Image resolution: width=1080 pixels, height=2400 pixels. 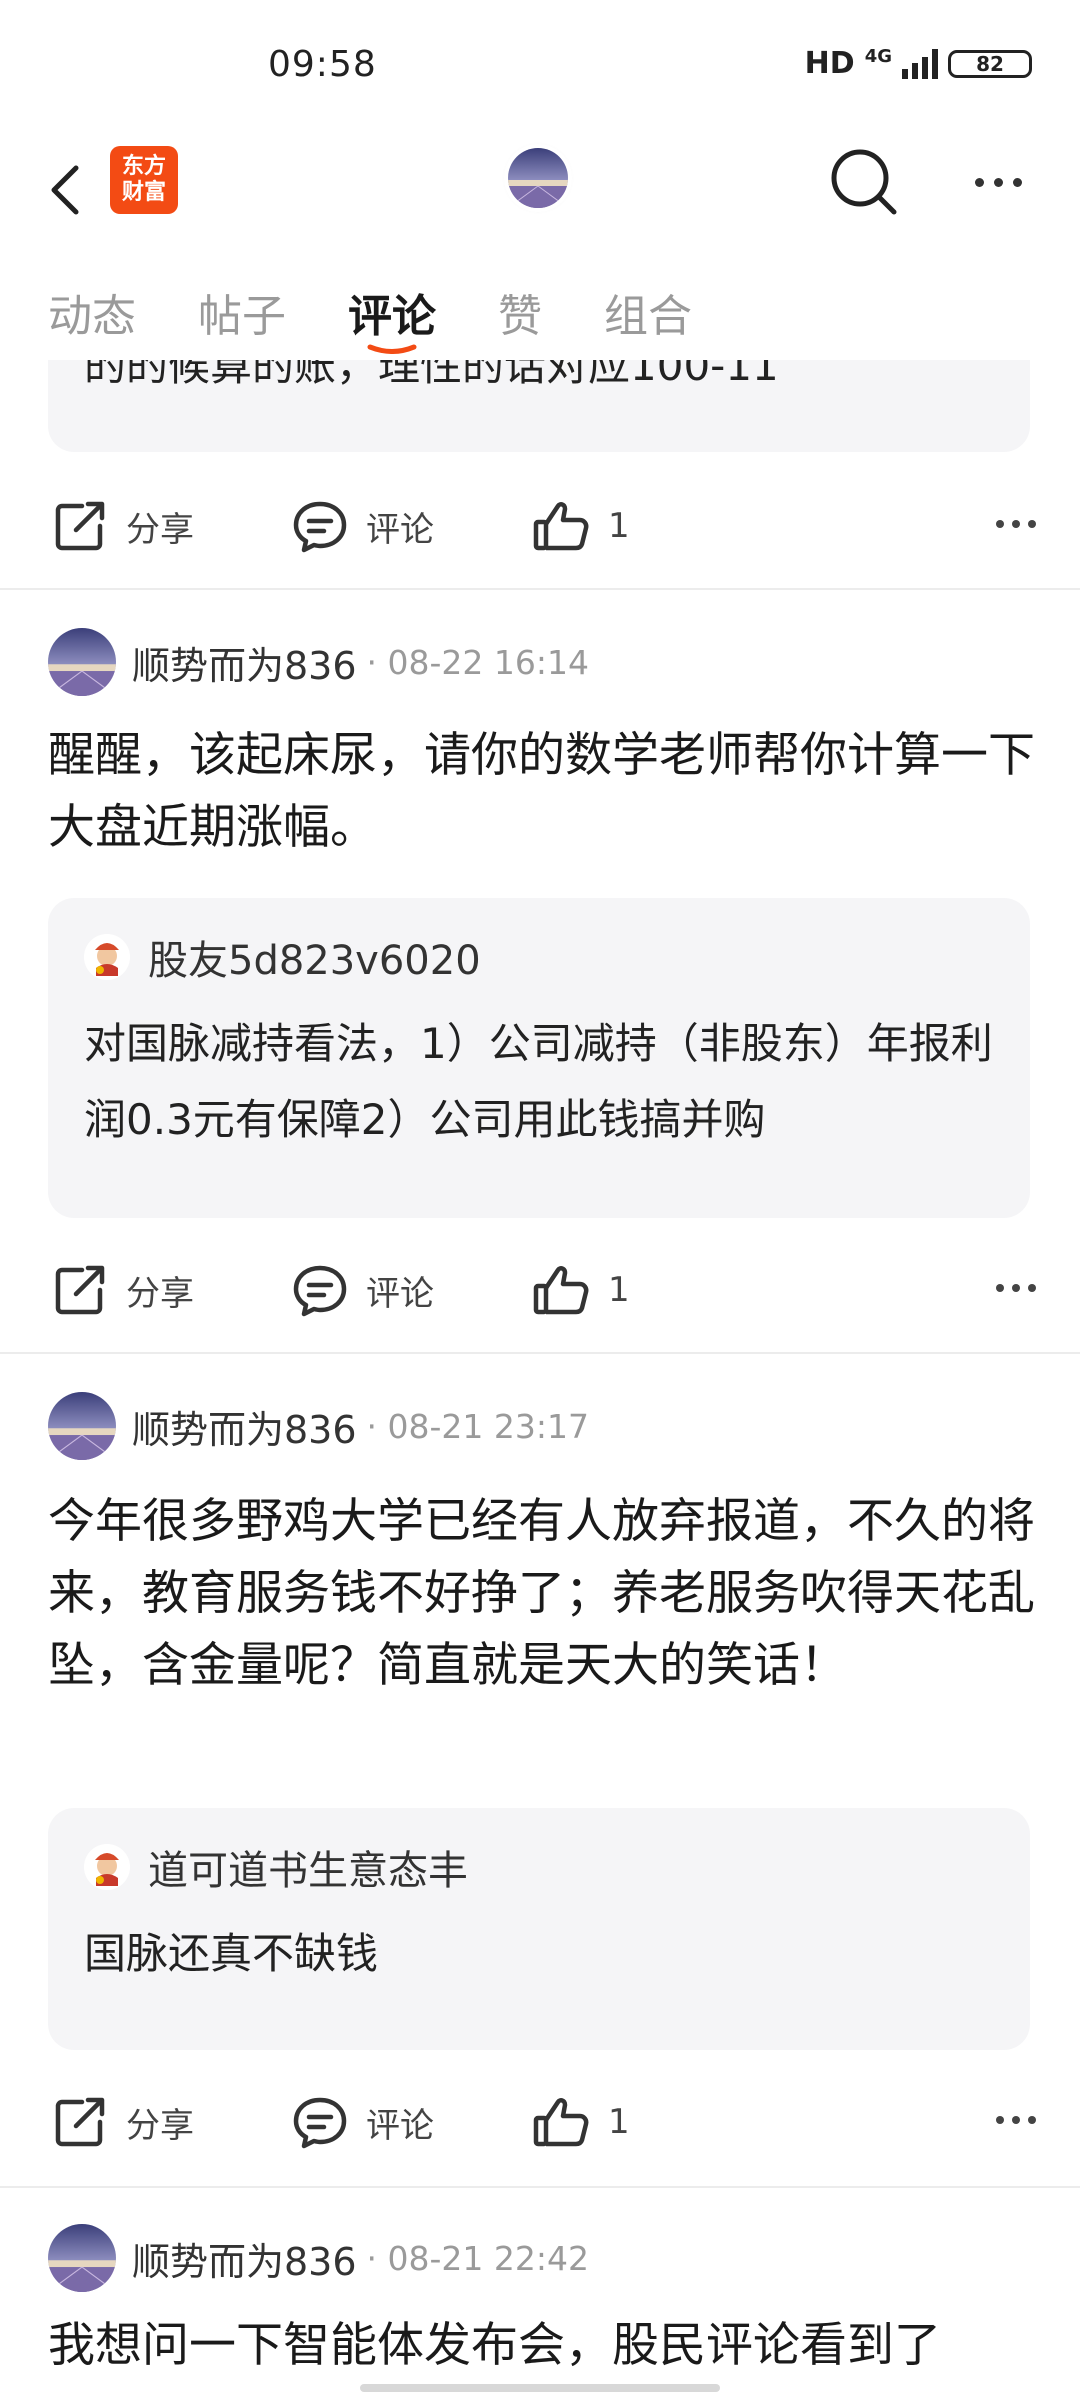 What do you see at coordinates (242, 312) in the screenshot?
I see `tab-posts: 帖子` at bounding box center [242, 312].